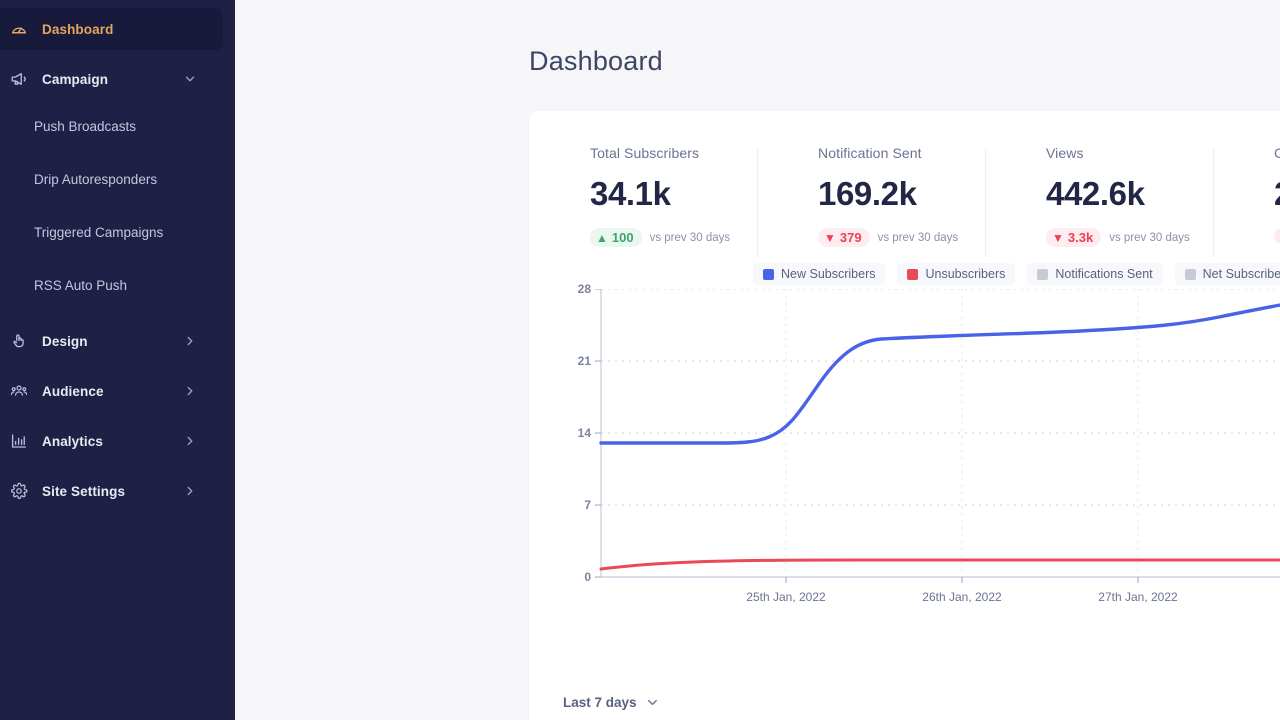  What do you see at coordinates (768, 274) in the screenshot?
I see `legend-swatch-new-subscribers` at bounding box center [768, 274].